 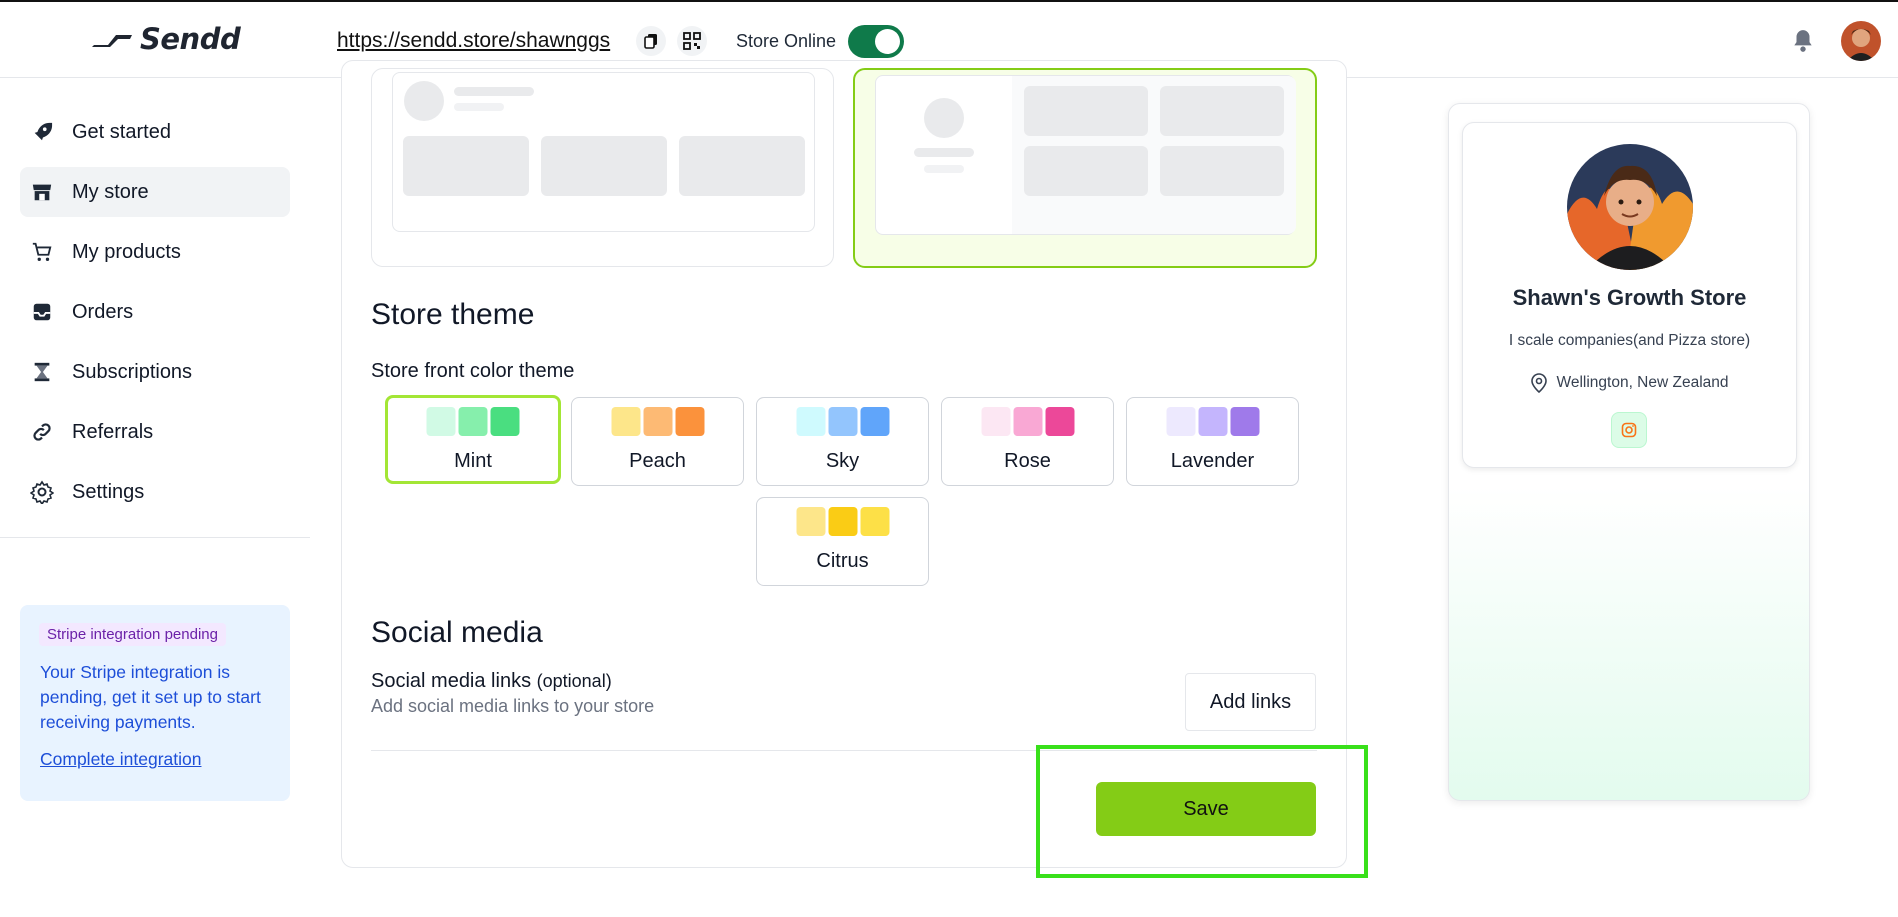 What do you see at coordinates (786, 41) in the screenshot?
I see `store-online-label: Store Online` at bounding box center [786, 41].